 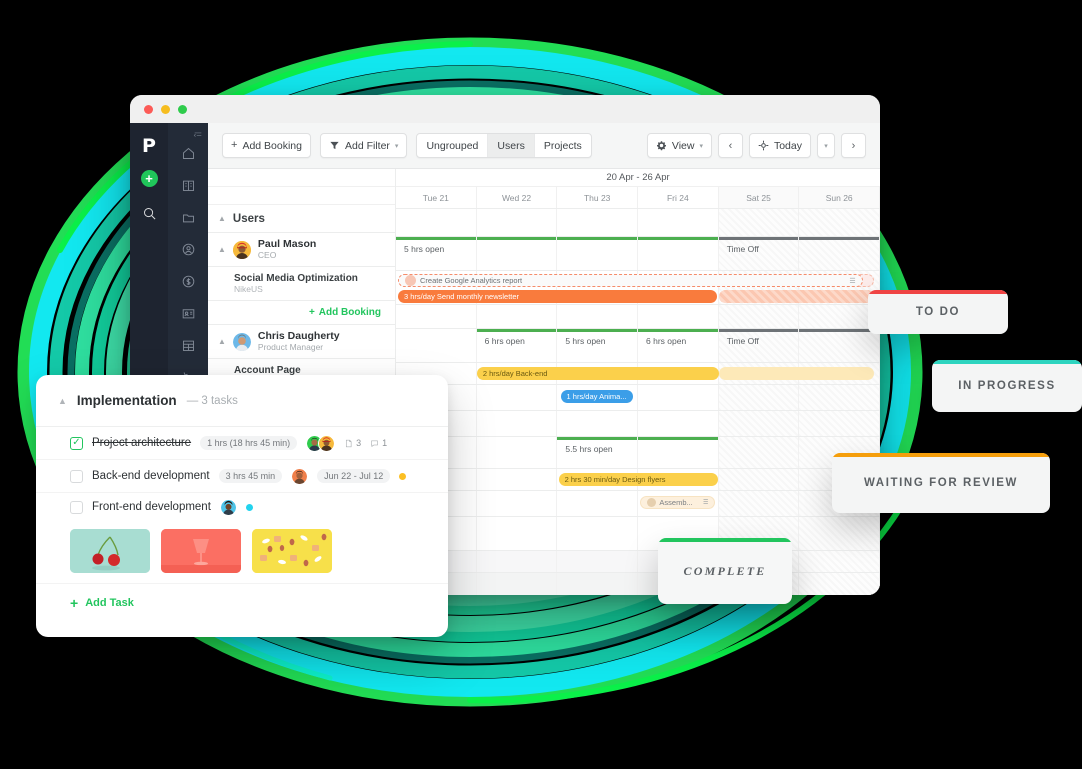 I want to click on task-panel-header: ▲ Implementation — 3 tasks, so click(x=242, y=401).